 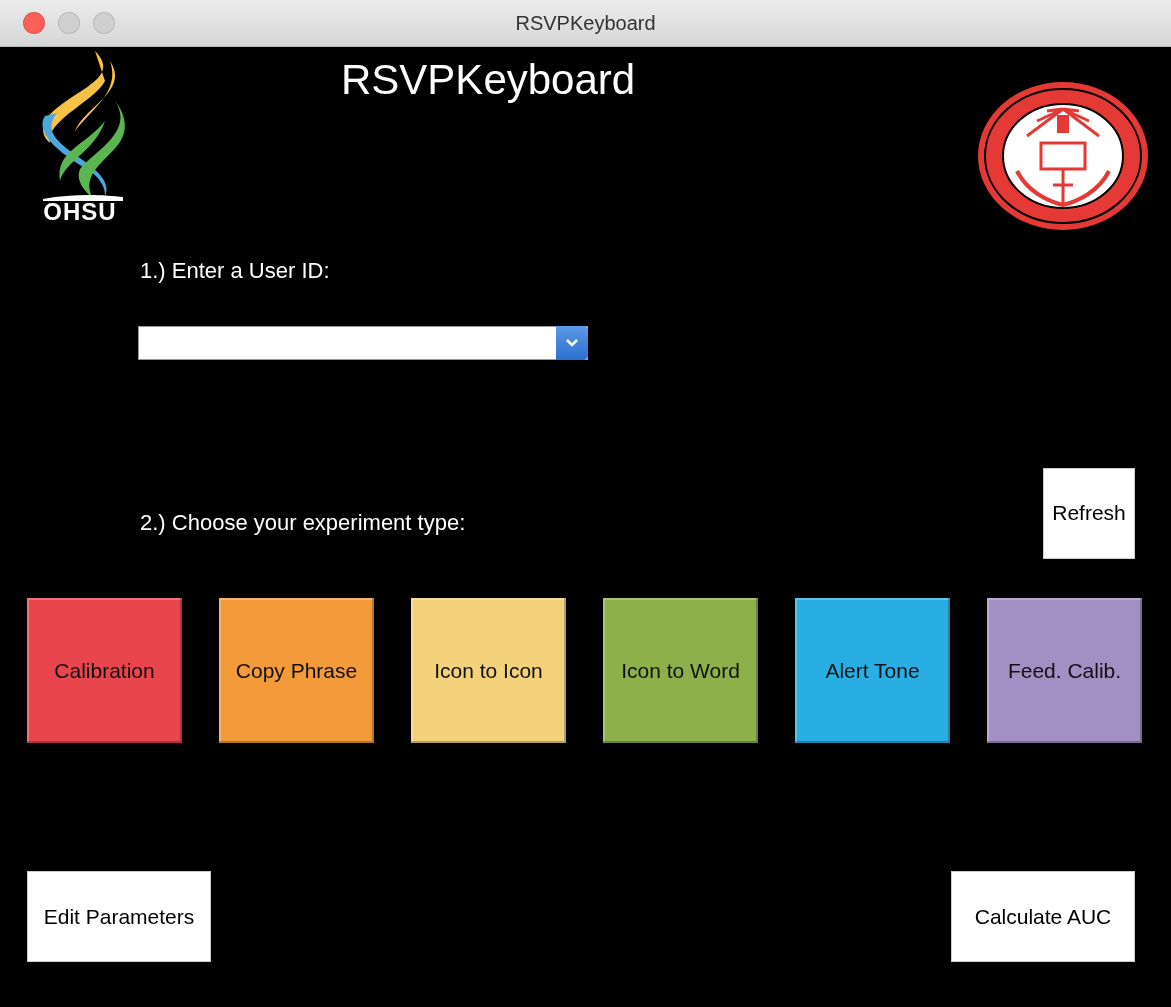 I want to click on close-button, so click(x=34, y=23).